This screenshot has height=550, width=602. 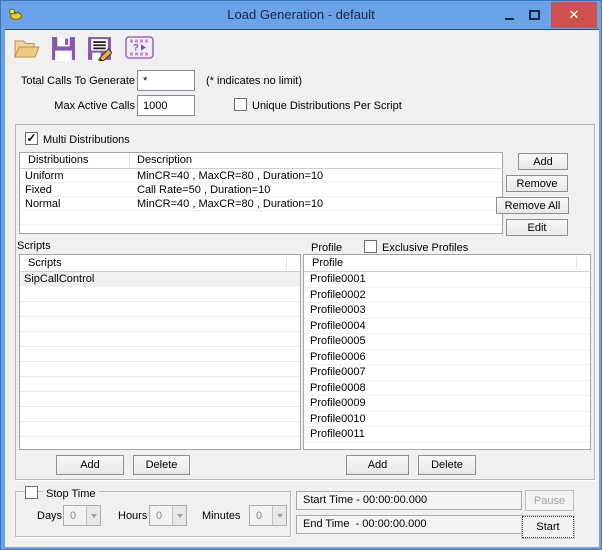 What do you see at coordinates (447, 295) in the screenshot?
I see `profile-list-item: Profile0002` at bounding box center [447, 295].